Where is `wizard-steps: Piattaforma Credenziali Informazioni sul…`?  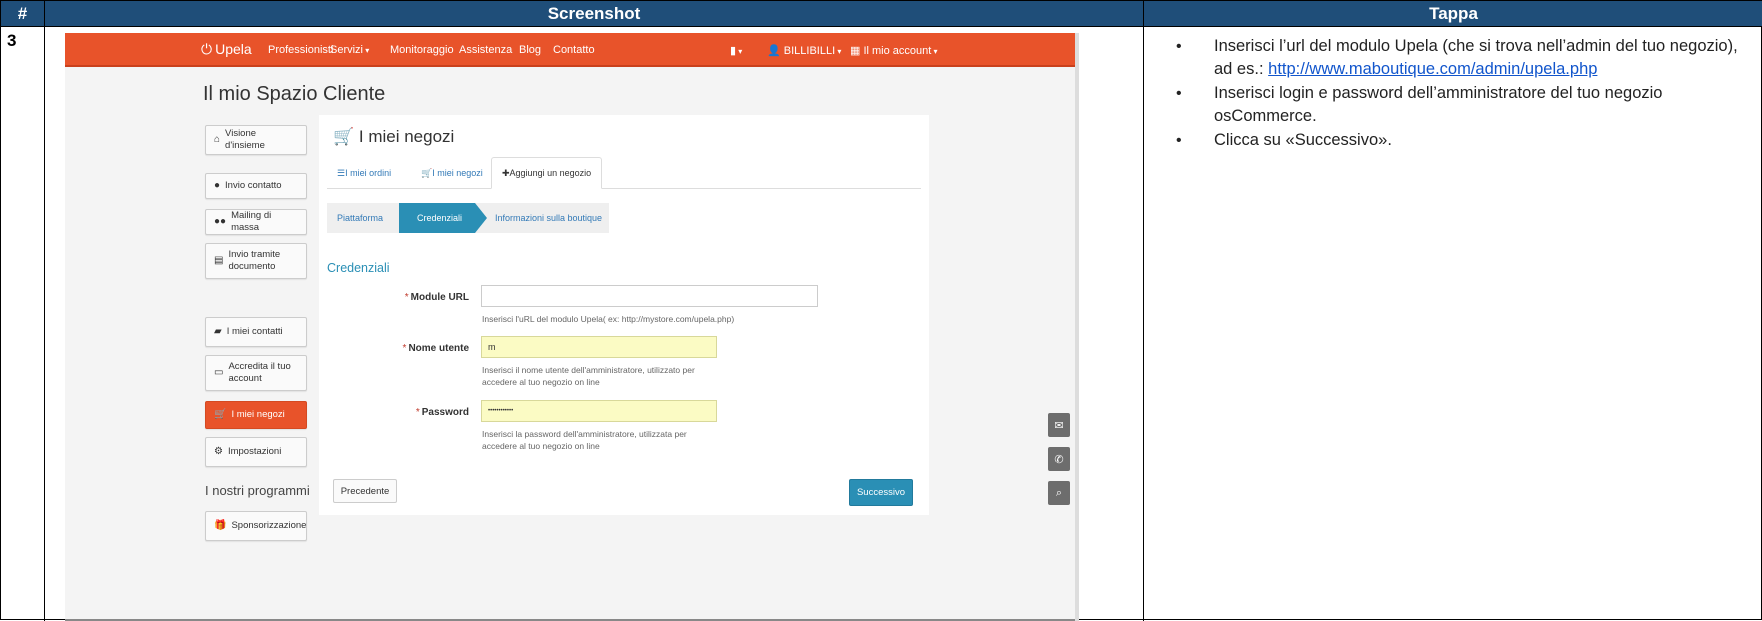 wizard-steps: Piattaforma Credenziali Informazioni sul… is located at coordinates (468, 218).